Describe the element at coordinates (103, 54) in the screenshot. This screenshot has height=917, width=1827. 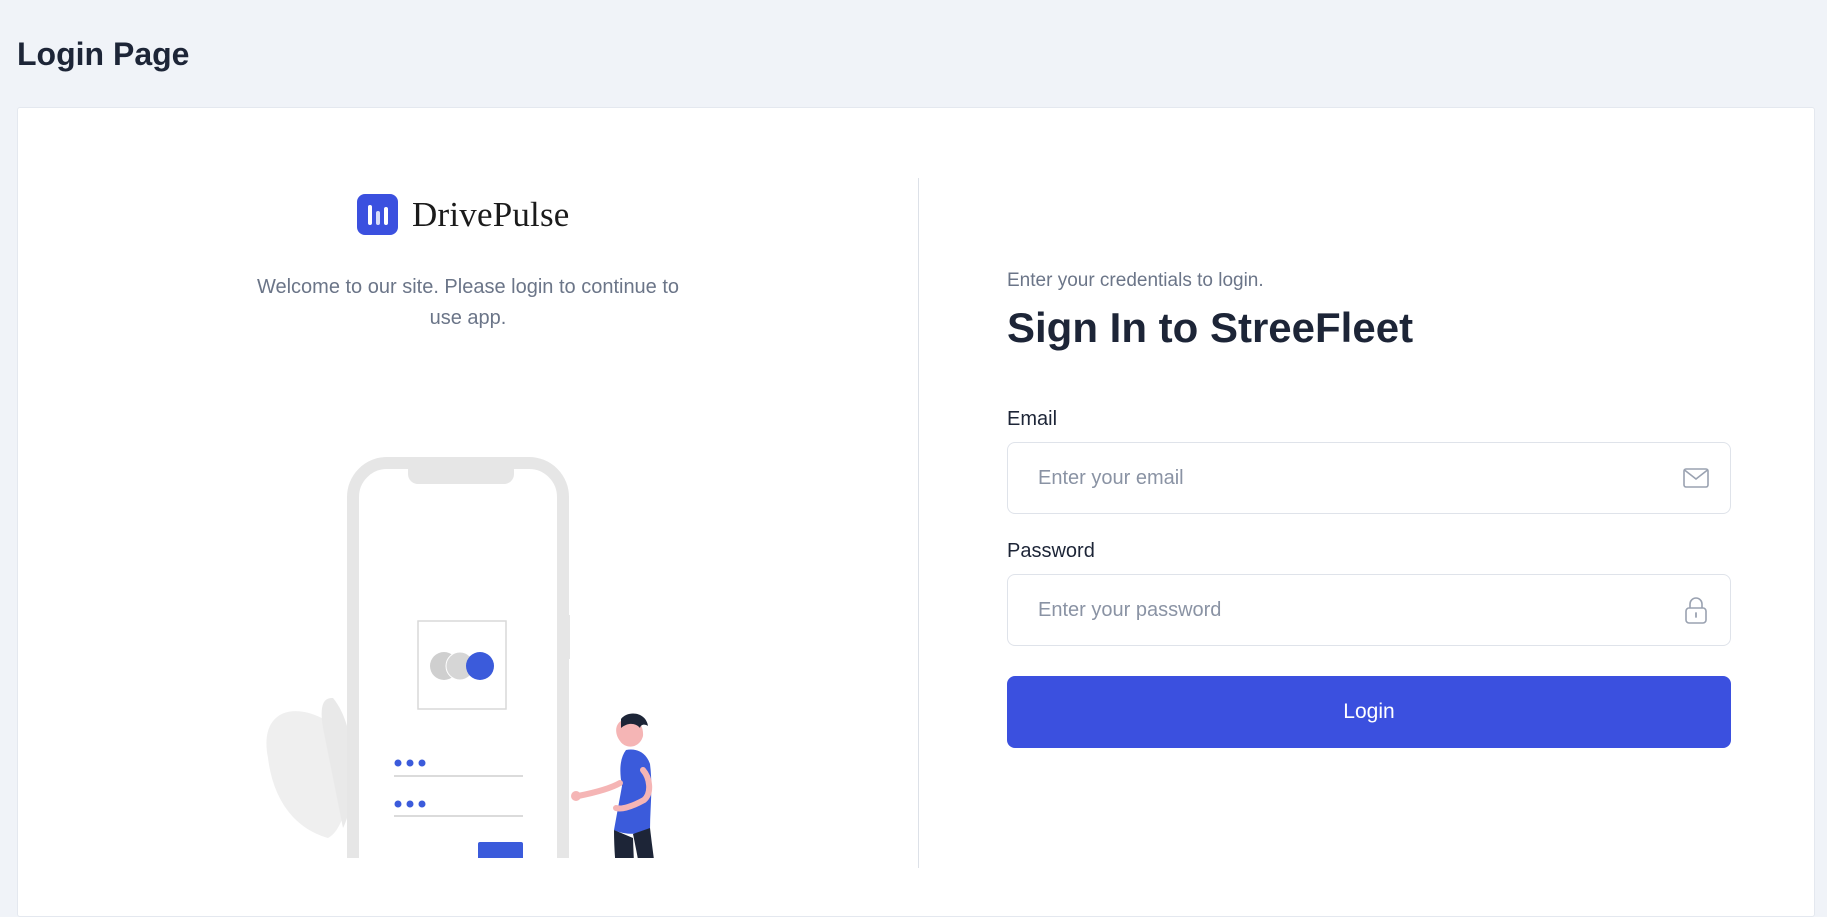
I see `page-title: Login Page` at that location.